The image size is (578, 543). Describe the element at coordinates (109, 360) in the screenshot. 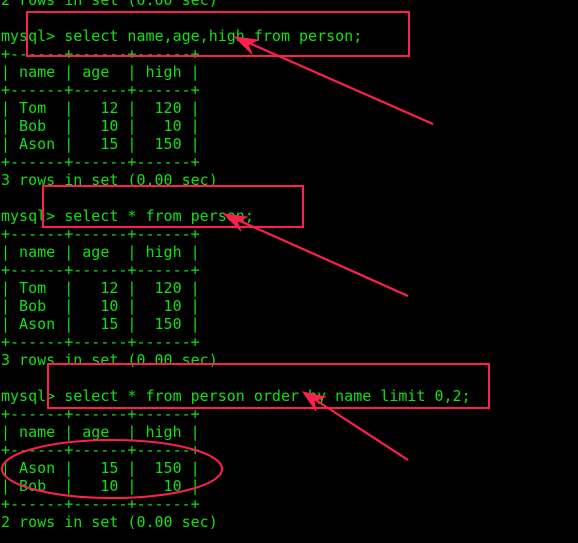

I see `query-2-status: 3 rows in set (0.00 sec)` at that location.